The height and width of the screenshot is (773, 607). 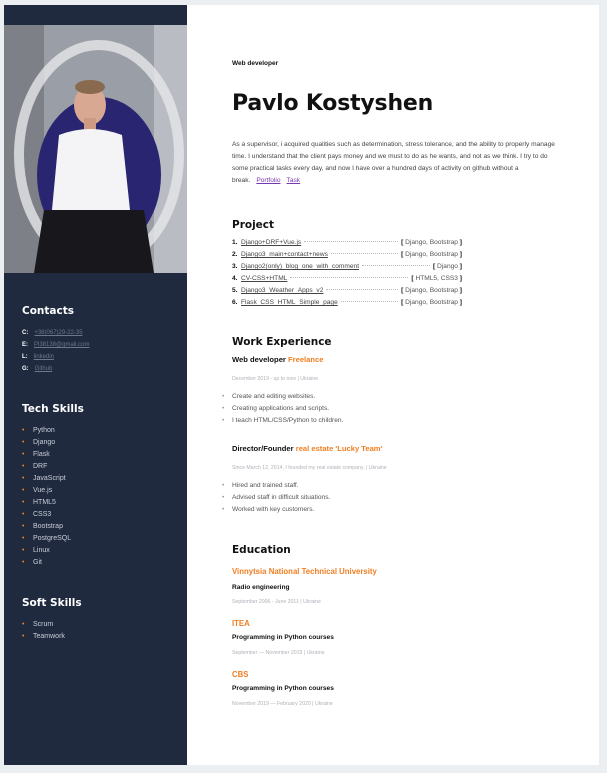 What do you see at coordinates (255, 63) in the screenshot?
I see `job-role: Web developer` at bounding box center [255, 63].